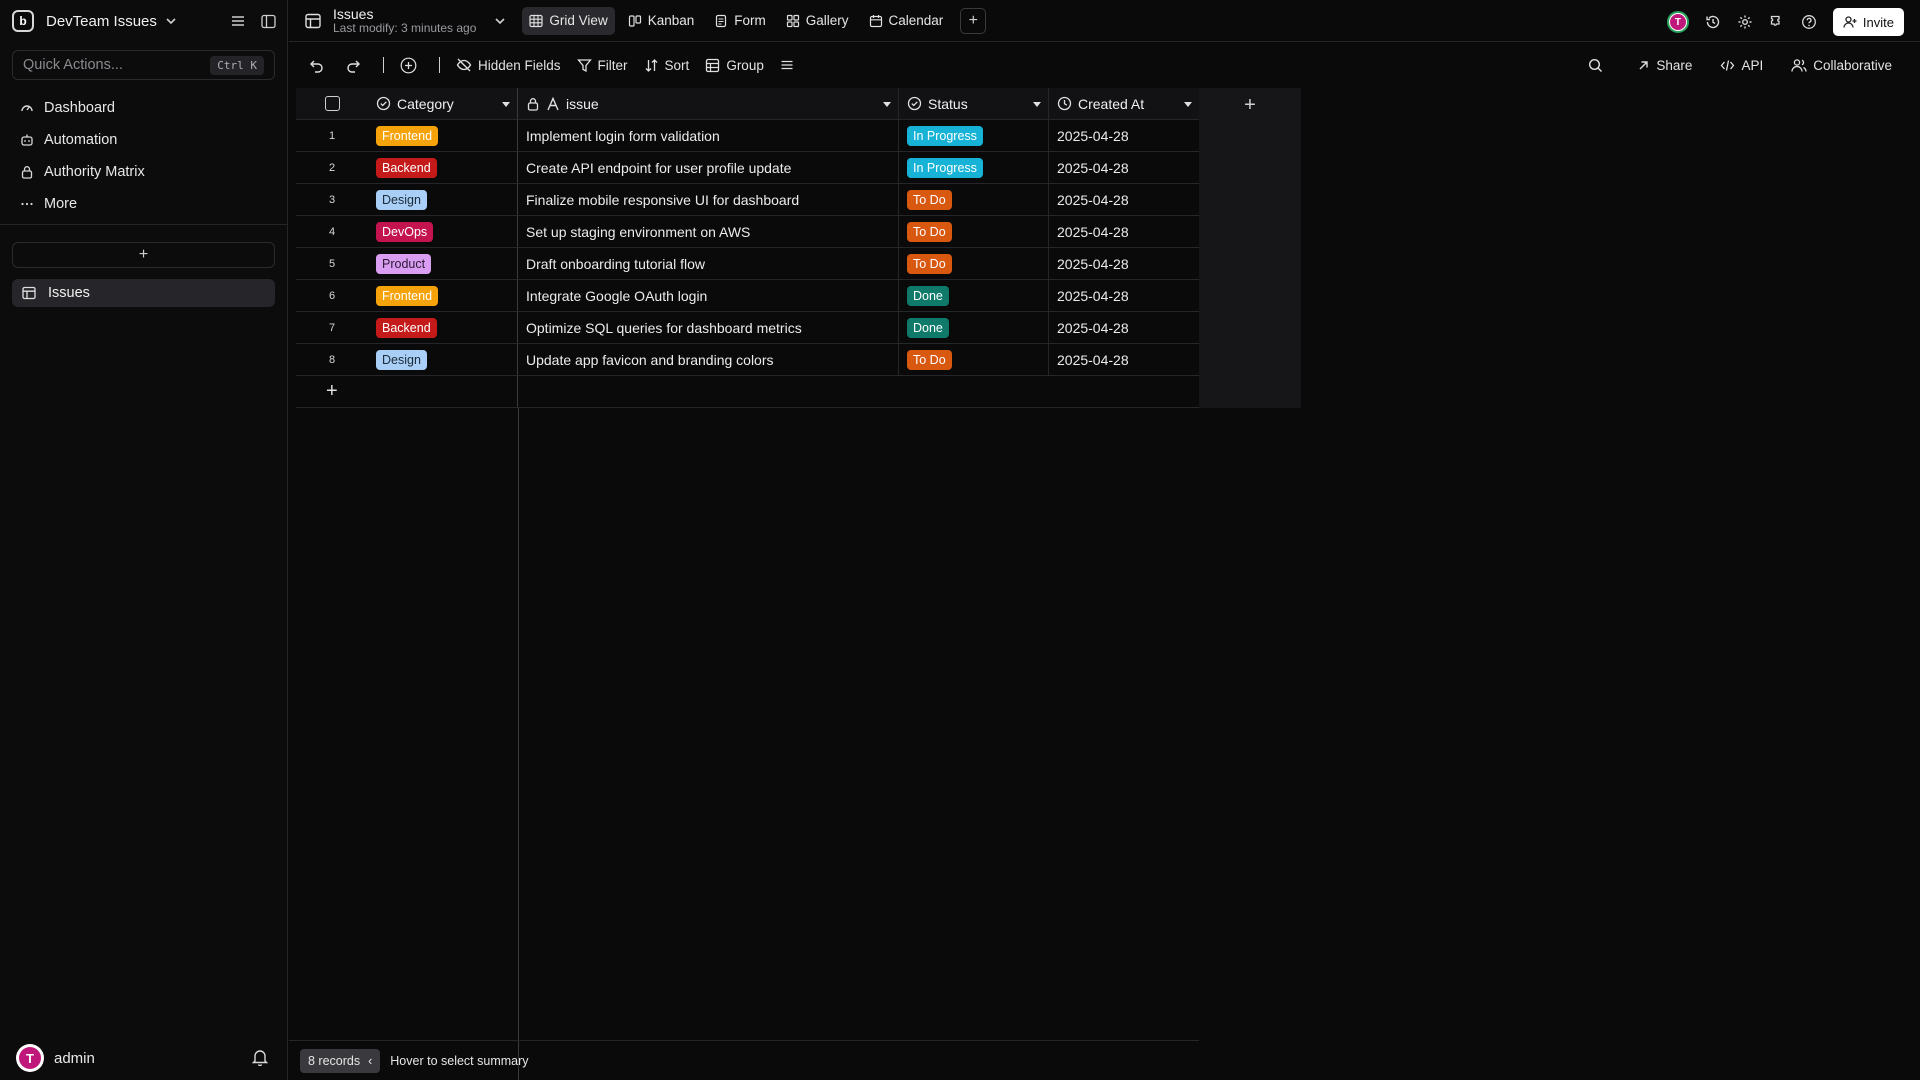 This screenshot has height=1080, width=1920. Describe the element at coordinates (404, 20) in the screenshot. I see `table-title: Issues Last modify: 3 minutes ago` at that location.